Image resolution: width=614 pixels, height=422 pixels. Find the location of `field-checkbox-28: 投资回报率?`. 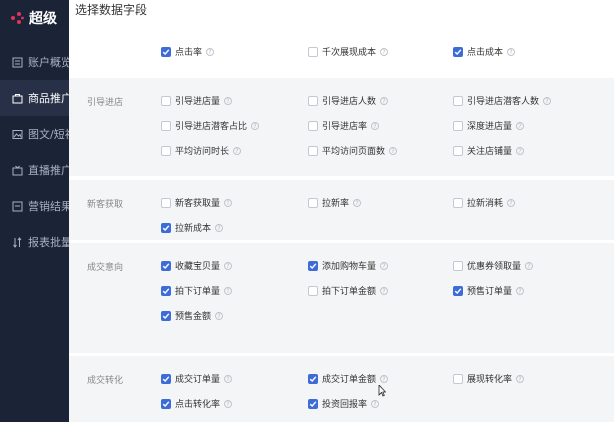

field-checkbox-28: 投资回报率? is located at coordinates (344, 403).